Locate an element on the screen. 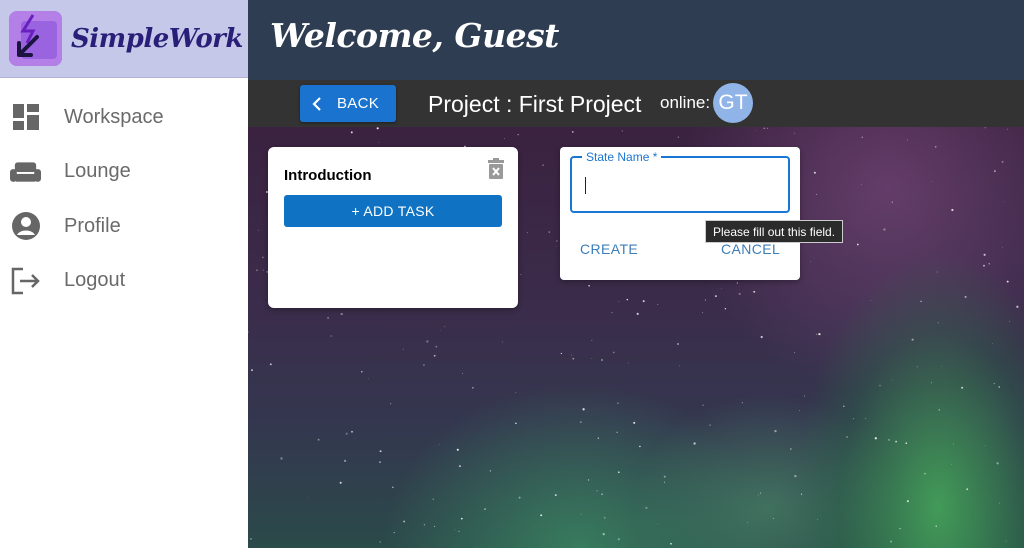  state-name-field: State Name * is located at coordinates (680, 181).